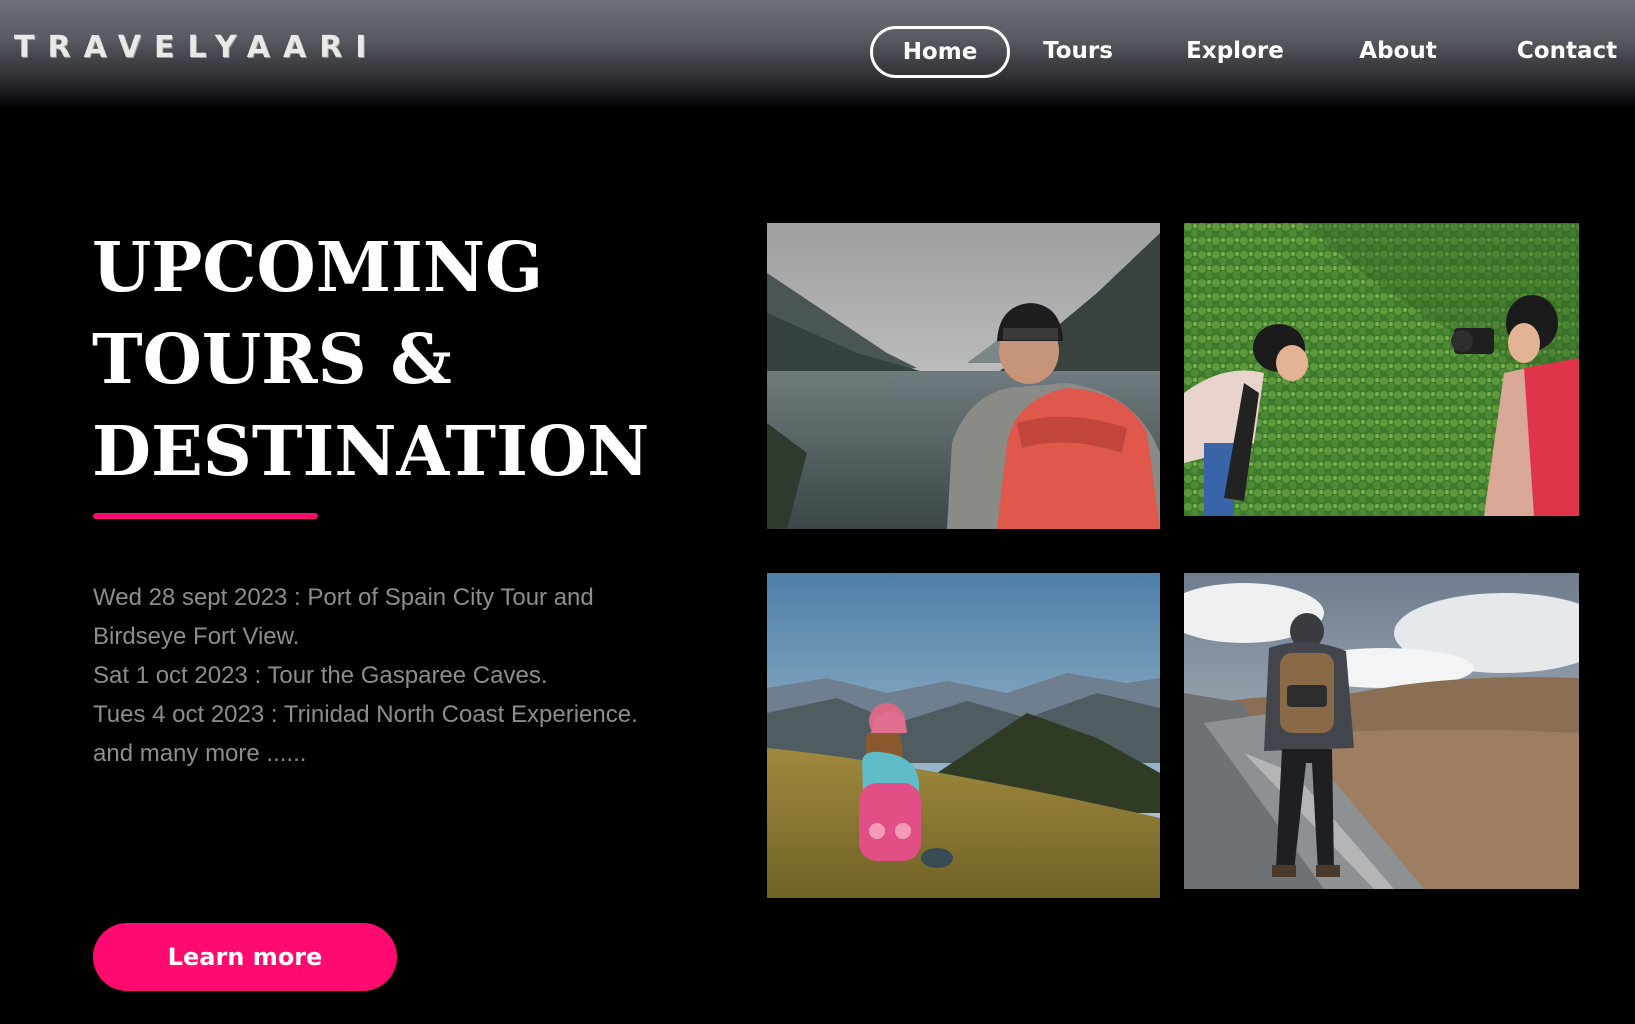 The image size is (1635, 1024). I want to click on hiker-lake-photo, so click(963, 376).